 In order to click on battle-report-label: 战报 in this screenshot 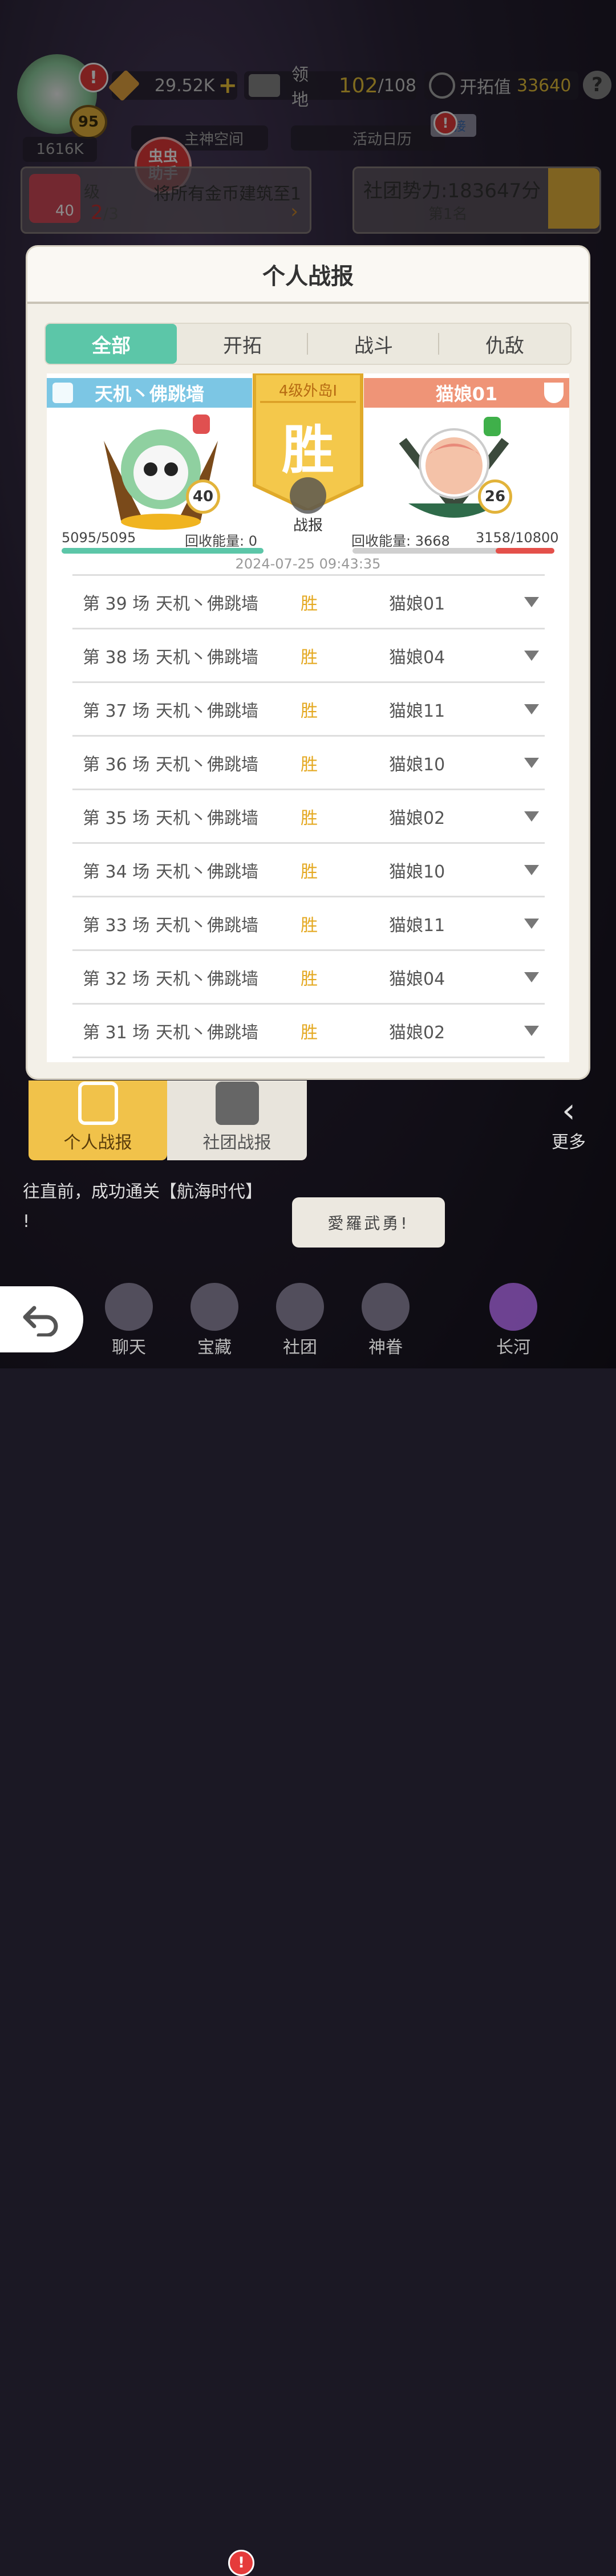, I will do `click(308, 525)`.